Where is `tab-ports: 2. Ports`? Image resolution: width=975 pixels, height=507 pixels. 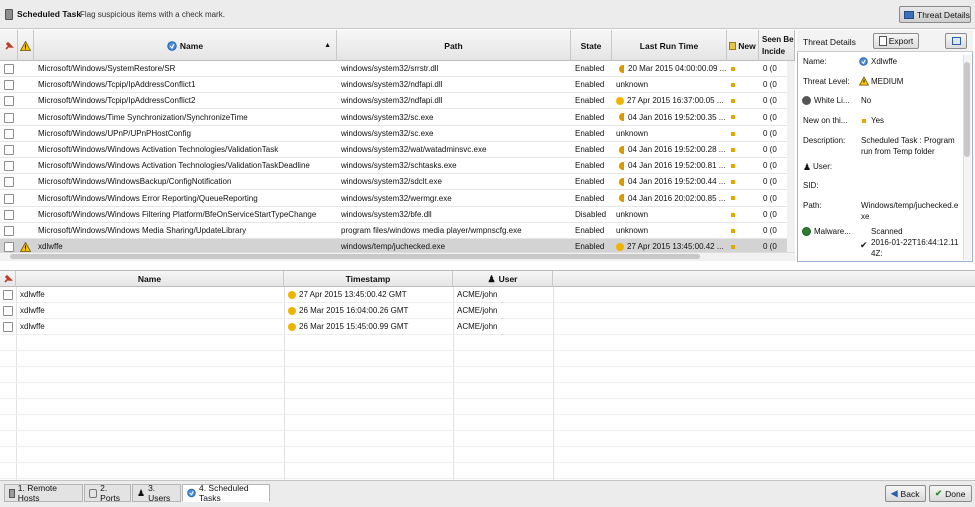
tab-ports: 2. Ports is located at coordinates (107, 493).